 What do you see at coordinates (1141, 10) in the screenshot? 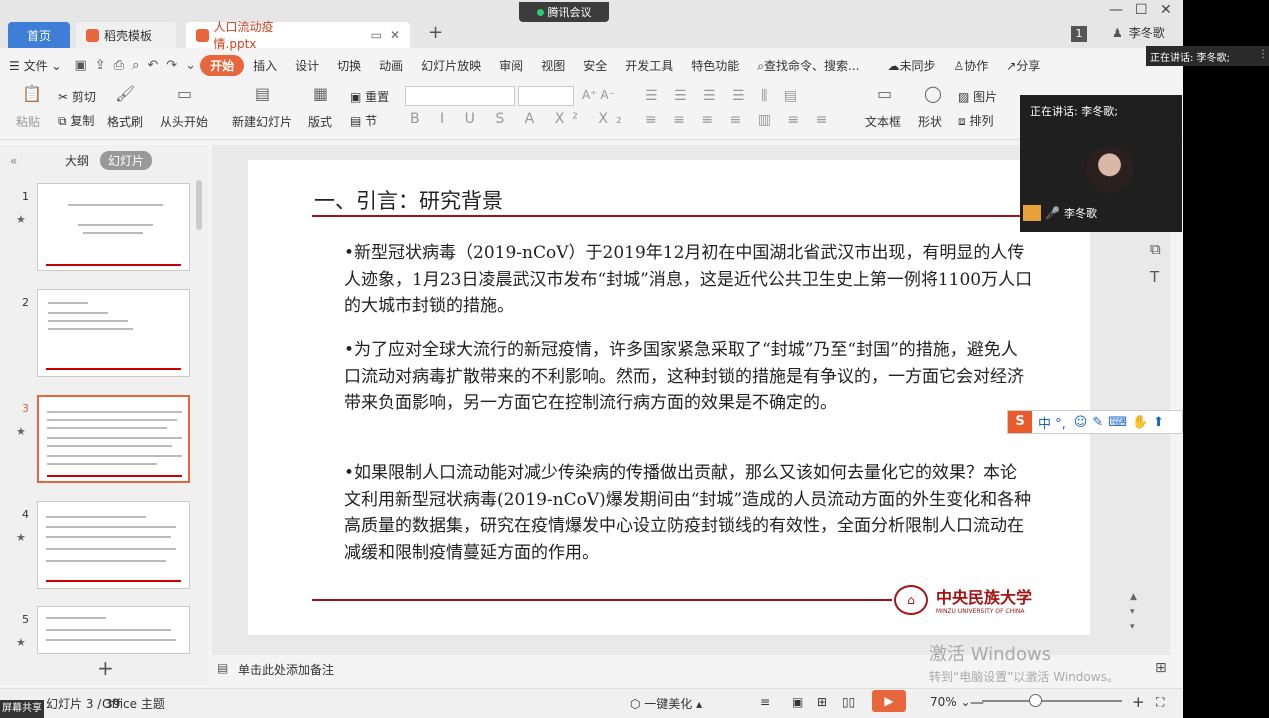
I see `maximize-icon: ☐` at bounding box center [1141, 10].